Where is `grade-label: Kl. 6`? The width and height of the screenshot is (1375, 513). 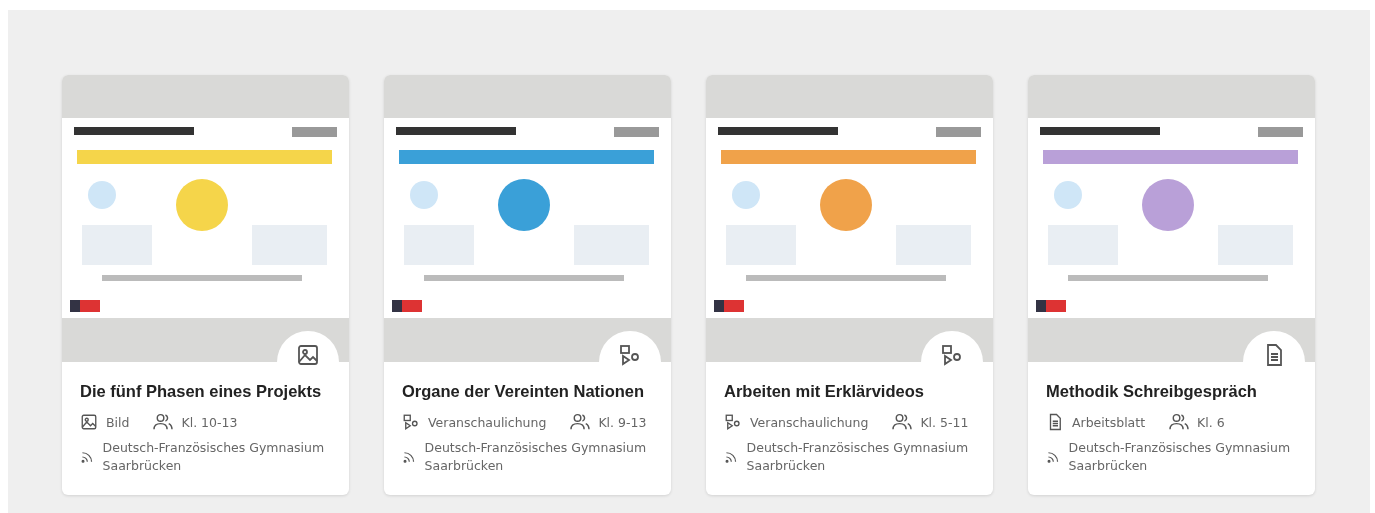 grade-label: Kl. 6 is located at coordinates (1211, 422).